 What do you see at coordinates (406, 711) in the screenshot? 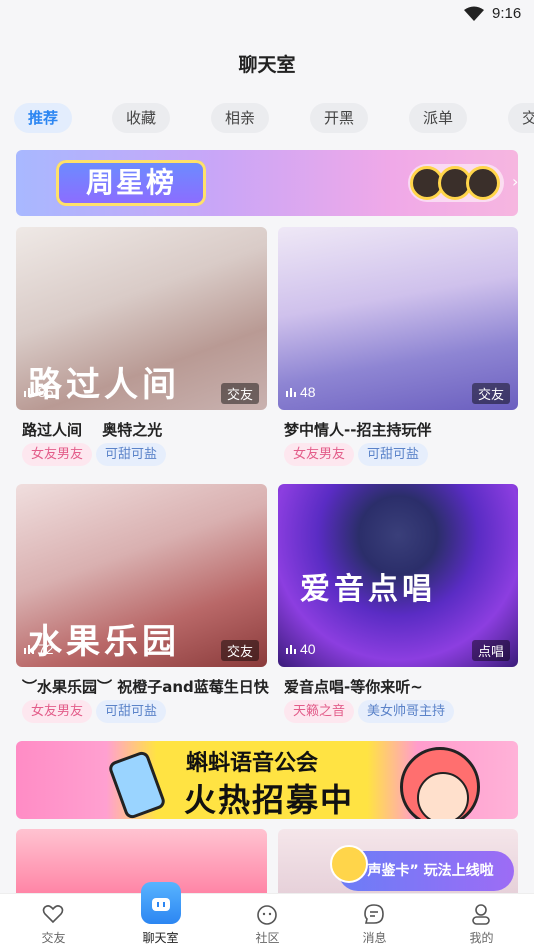
I see `tag: 美女帅哥主持` at bounding box center [406, 711].